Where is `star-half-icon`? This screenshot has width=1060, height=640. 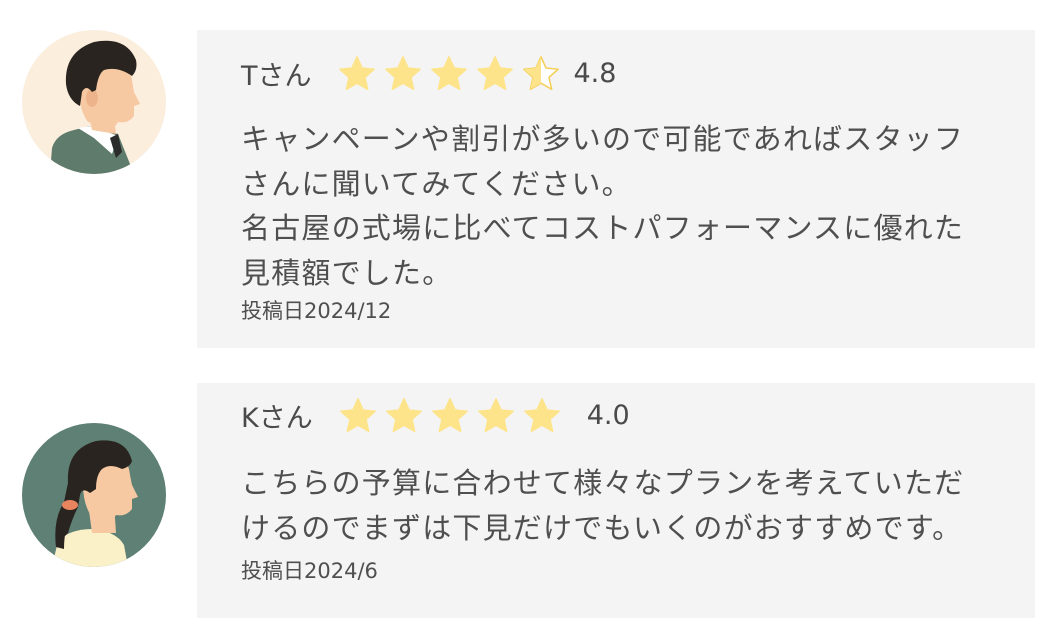
star-half-icon is located at coordinates (540, 73).